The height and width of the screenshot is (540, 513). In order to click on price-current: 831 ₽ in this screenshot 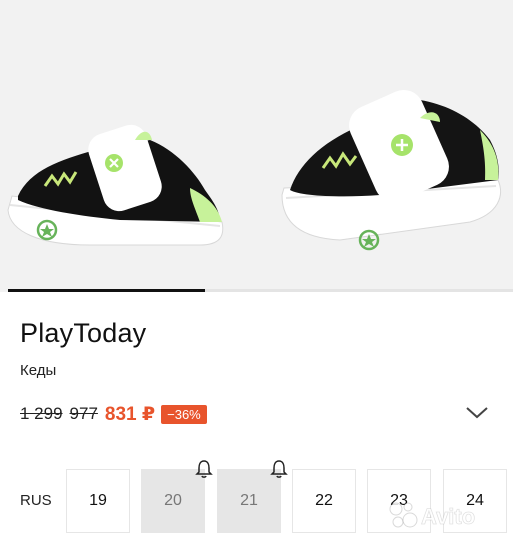, I will do `click(130, 414)`.